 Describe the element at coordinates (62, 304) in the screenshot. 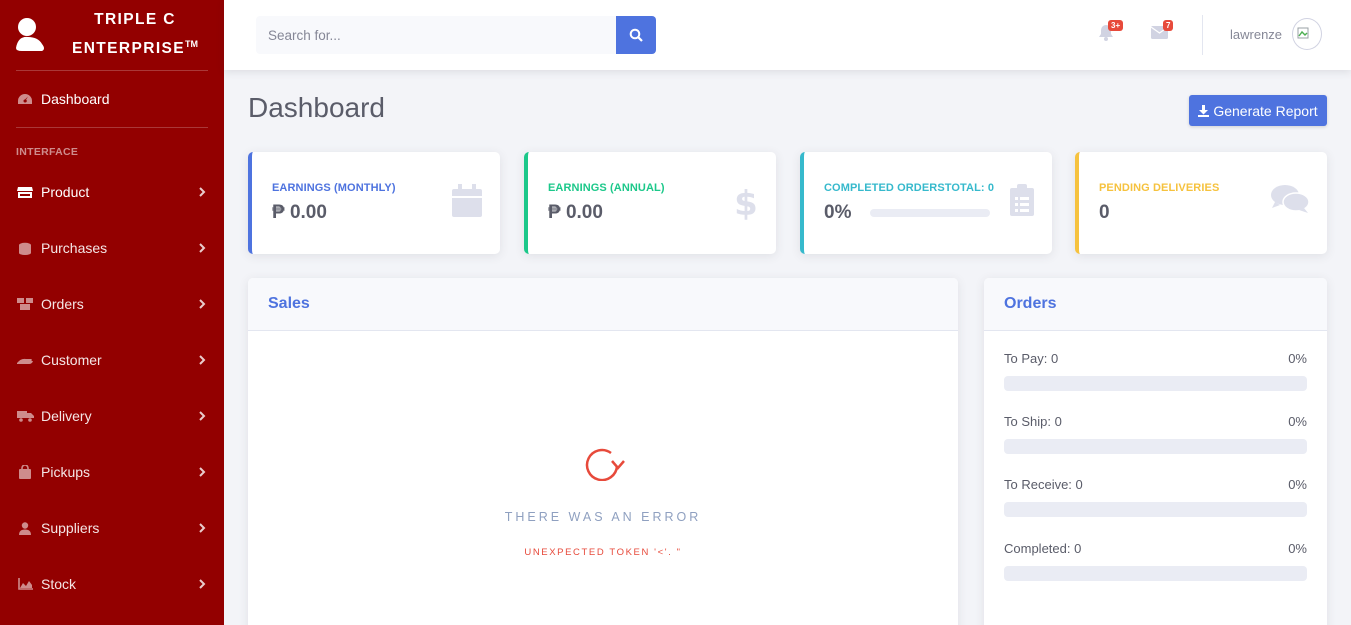

I see `sidebar-item-label: Orders` at that location.